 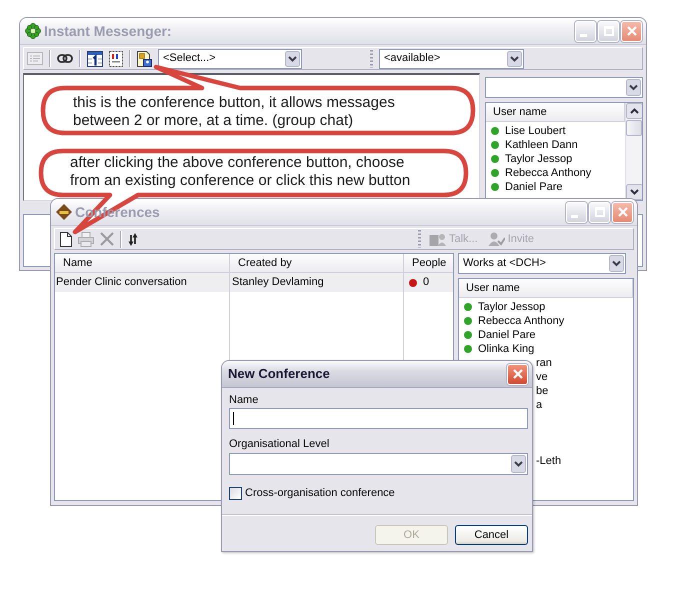 I want to click on person-check-icon, so click(x=496, y=239).